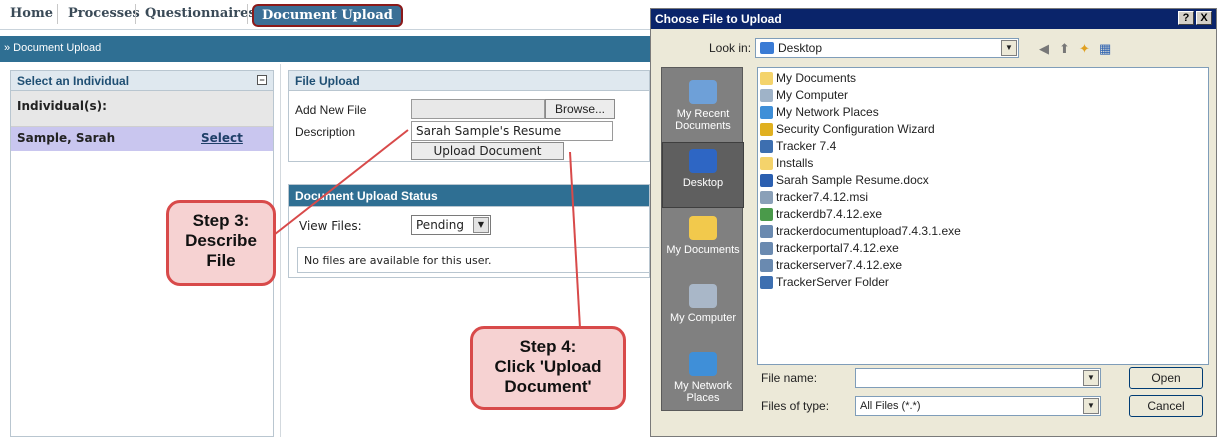 Image resolution: width=1217 pixels, height=437 pixels. Describe the element at coordinates (1166, 378) in the screenshot. I see `open-button: Open` at that location.